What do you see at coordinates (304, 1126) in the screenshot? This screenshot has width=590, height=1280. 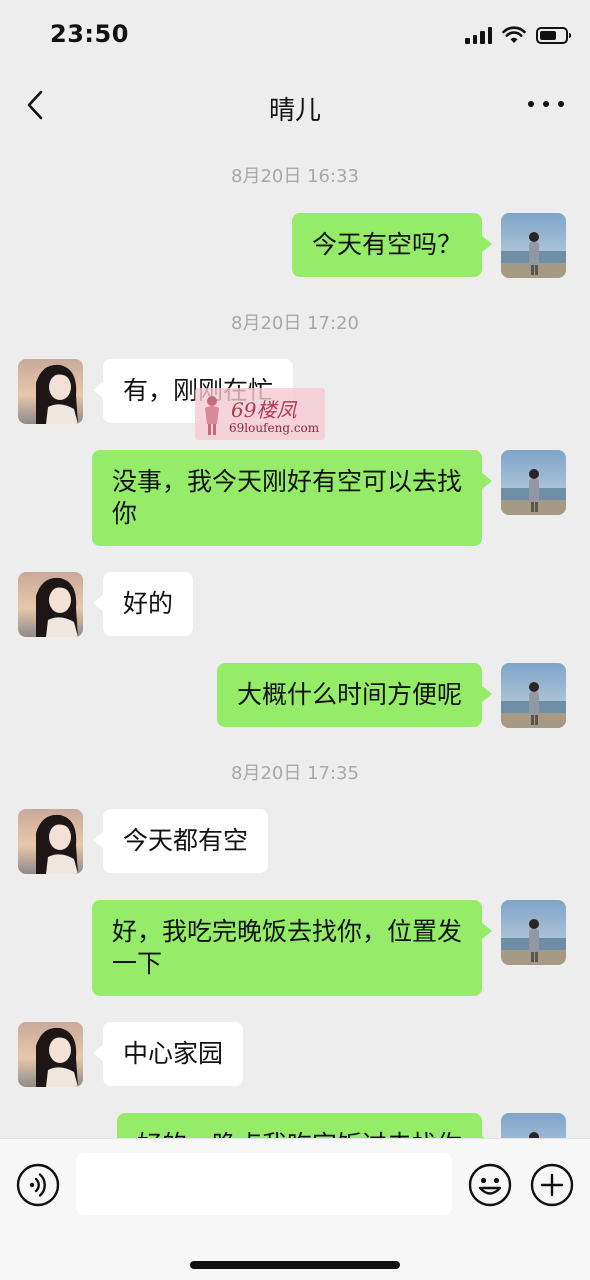 I see `message-bubble-sent: 好的，晚点我吃完饭过去找你` at bounding box center [304, 1126].